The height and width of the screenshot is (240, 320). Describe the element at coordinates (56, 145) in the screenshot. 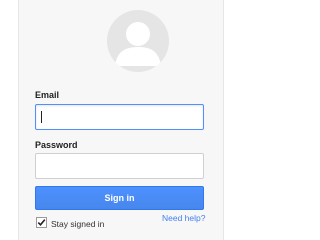

I see `password-label: Password` at that location.